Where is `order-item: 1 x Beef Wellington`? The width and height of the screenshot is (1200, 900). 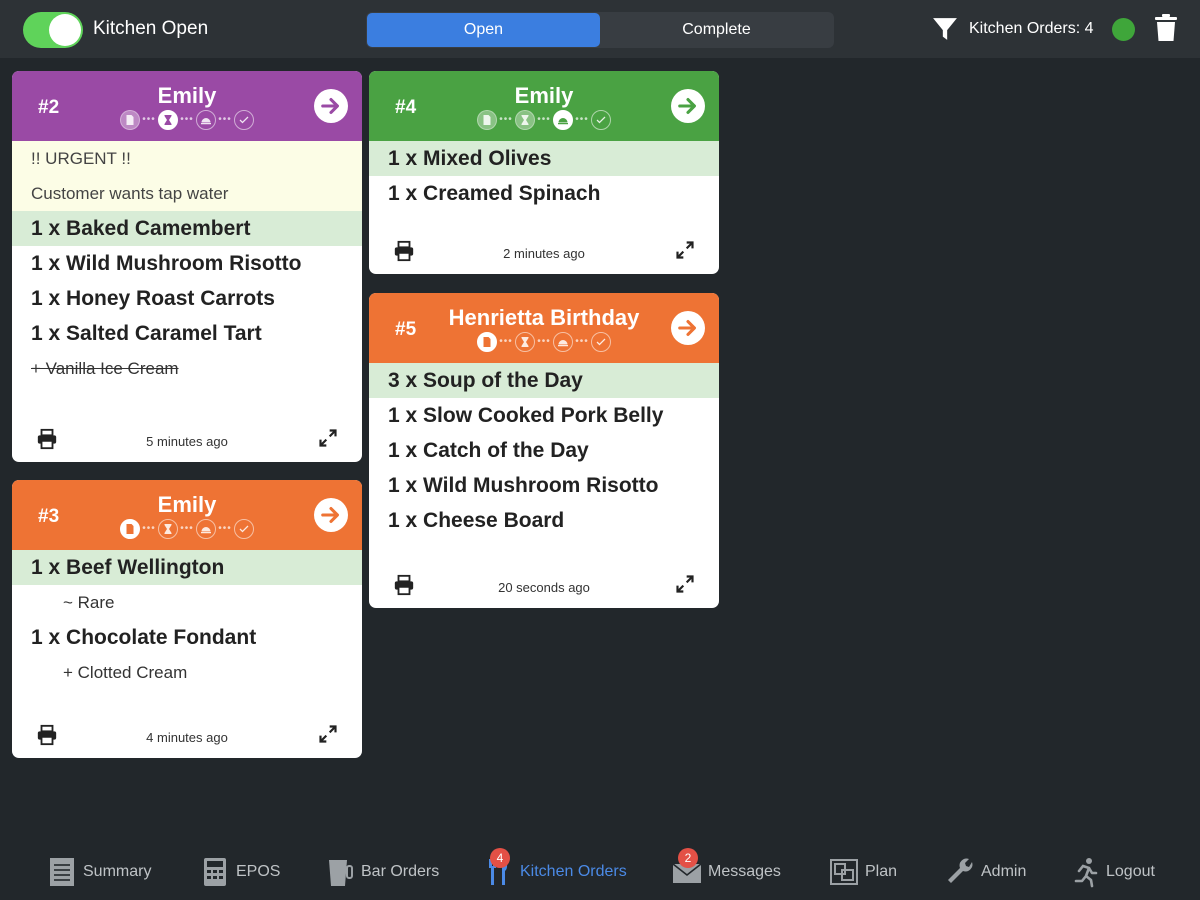 order-item: 1 x Beef Wellington is located at coordinates (187, 567).